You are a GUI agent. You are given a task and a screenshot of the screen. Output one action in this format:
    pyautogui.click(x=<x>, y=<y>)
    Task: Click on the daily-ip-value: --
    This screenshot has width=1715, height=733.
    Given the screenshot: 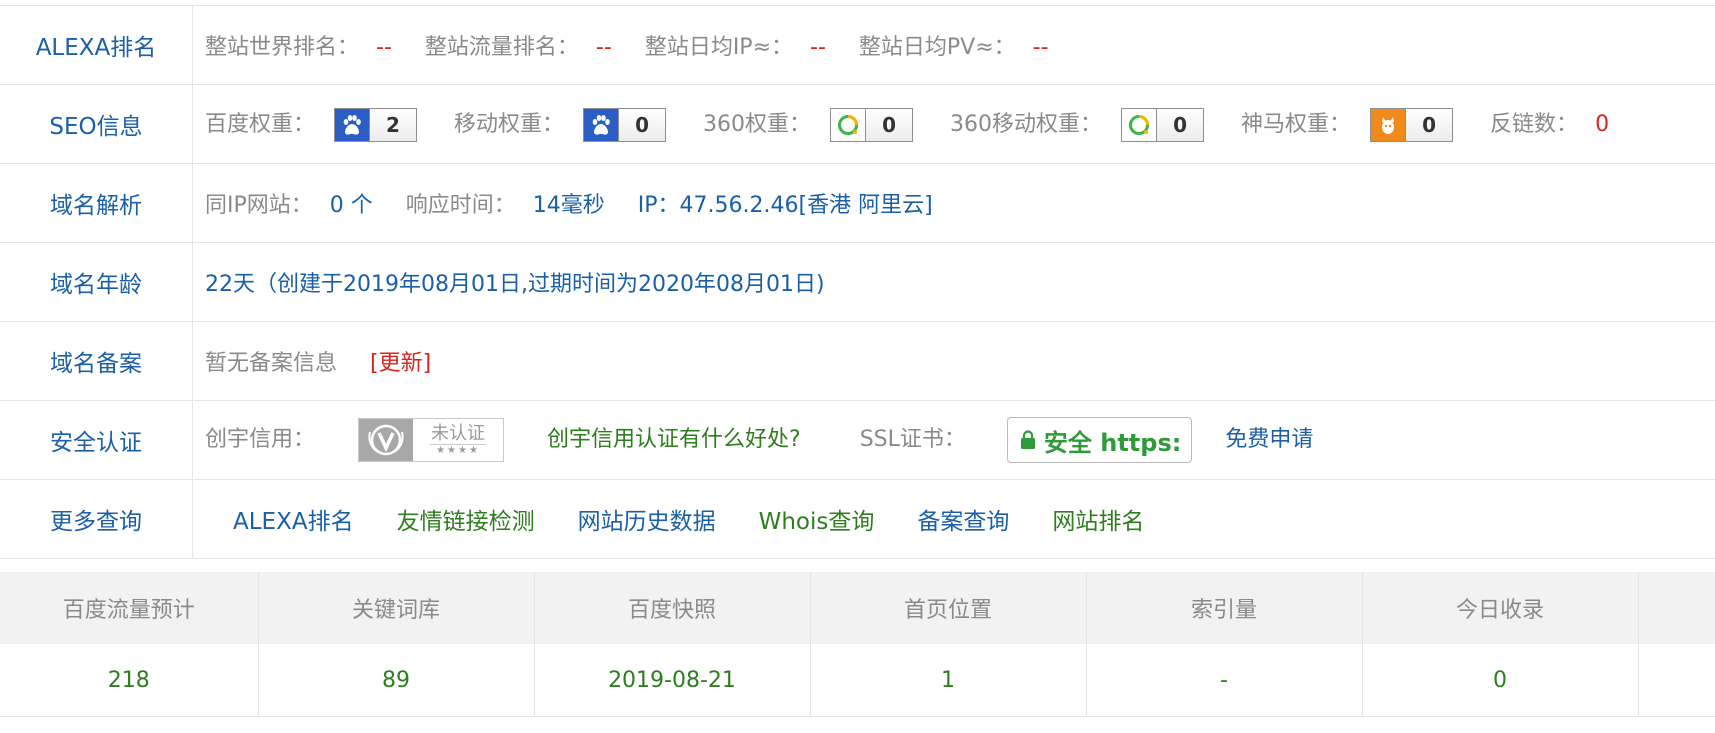 What is the action you would take?
    pyautogui.click(x=818, y=47)
    